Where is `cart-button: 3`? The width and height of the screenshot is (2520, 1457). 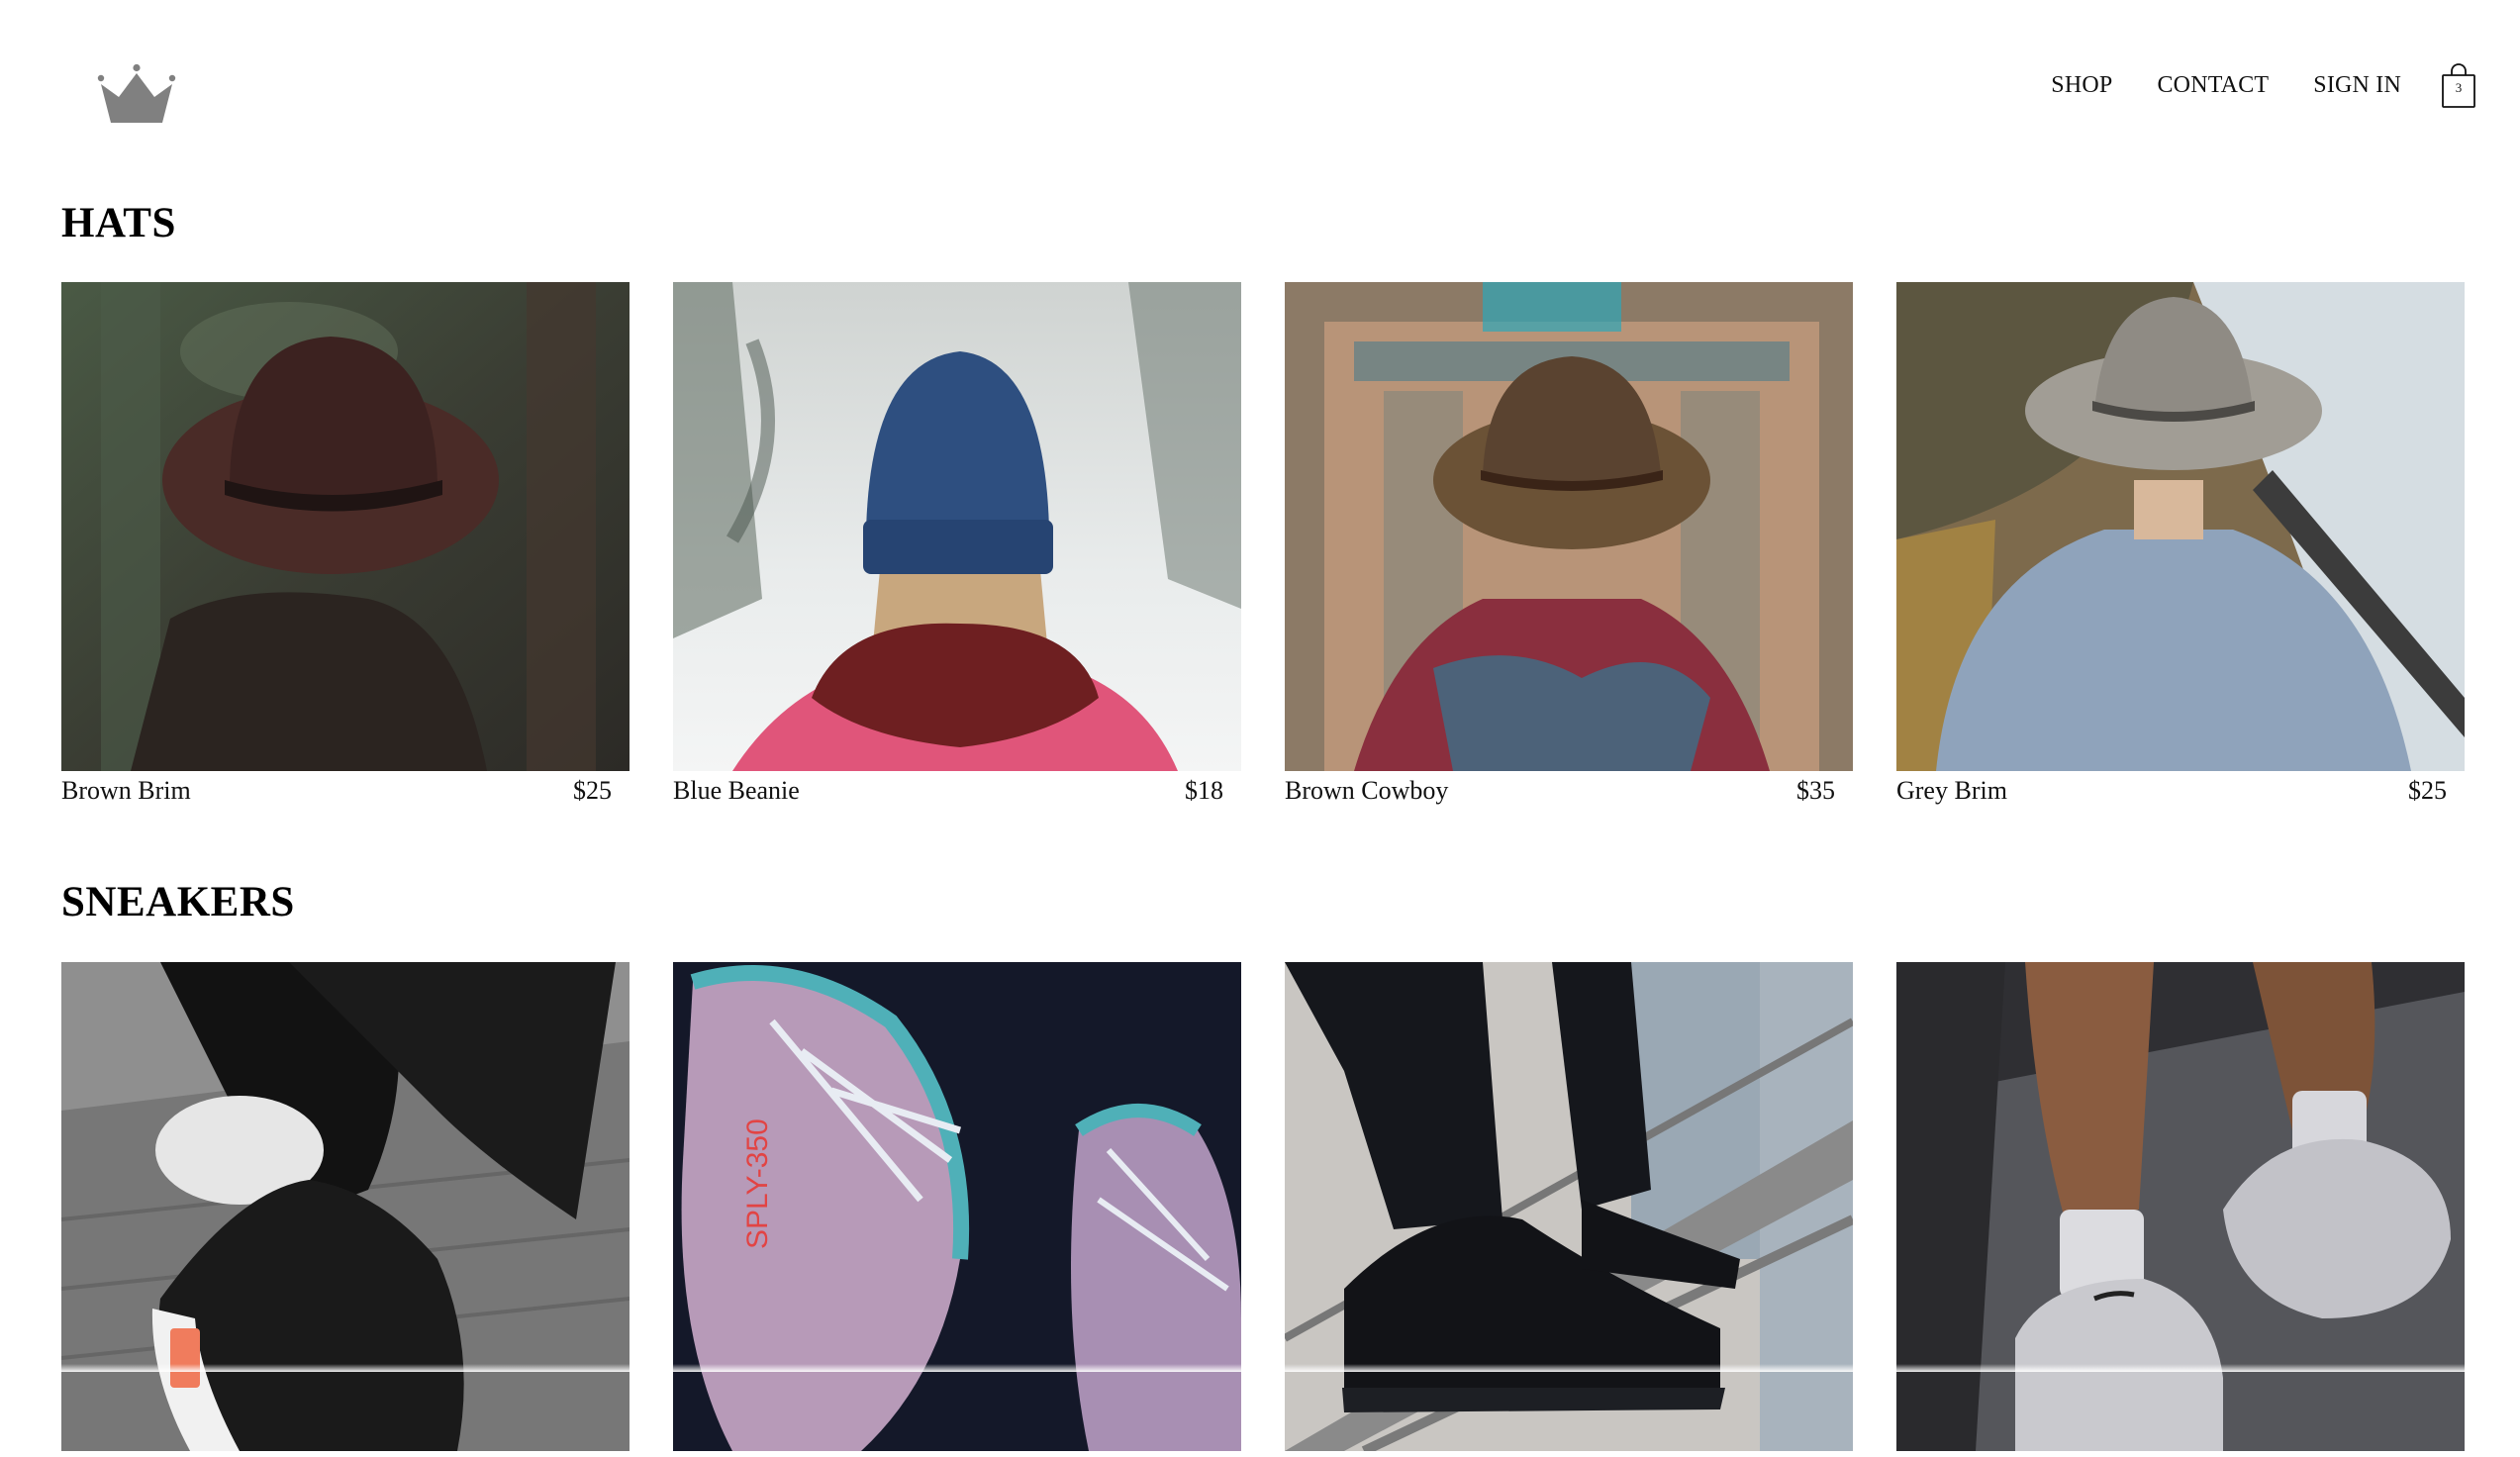 cart-button: 3 is located at coordinates (2458, 85).